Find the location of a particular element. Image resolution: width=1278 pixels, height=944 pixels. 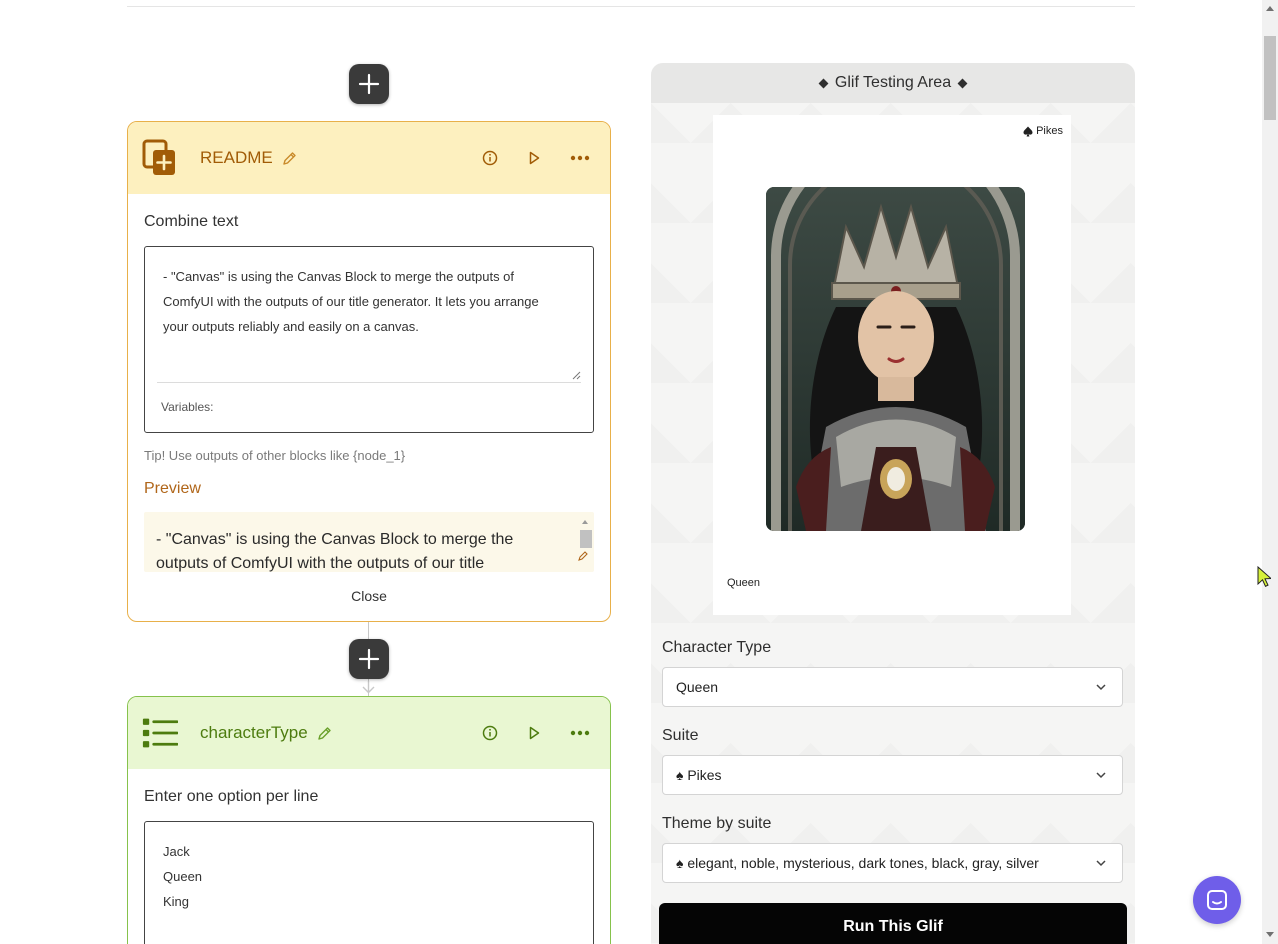

testing-area-title: Glif Testing Area is located at coordinates (893, 82).